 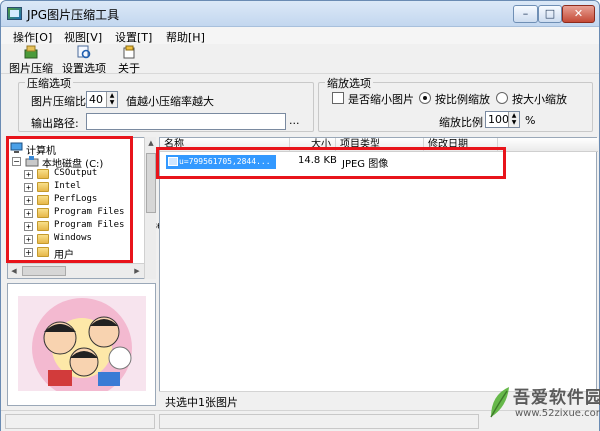 What do you see at coordinates (300, 14) in the screenshot?
I see `title-bar: JPG图片压缩工具 – □ ✕` at bounding box center [300, 14].